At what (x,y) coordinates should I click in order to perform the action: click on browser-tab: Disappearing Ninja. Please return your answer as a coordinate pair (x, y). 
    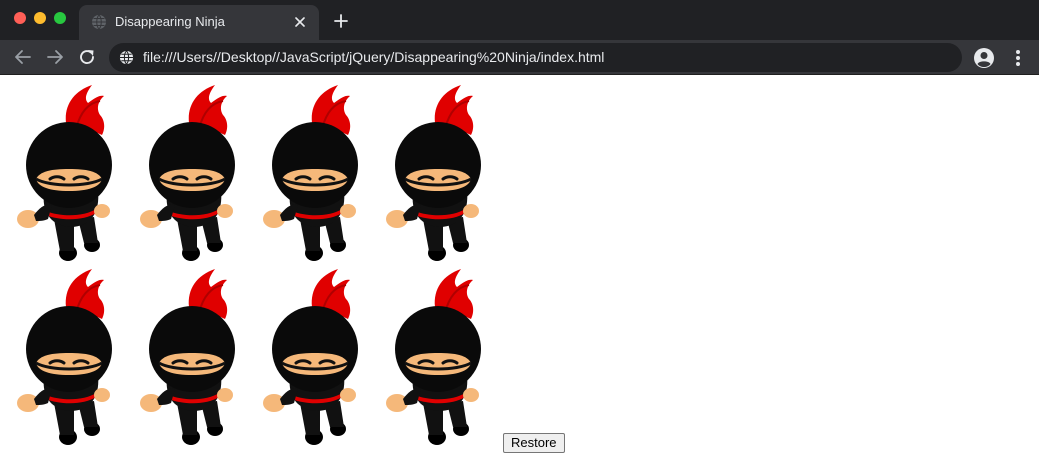
    Looking at the image, I should click on (199, 22).